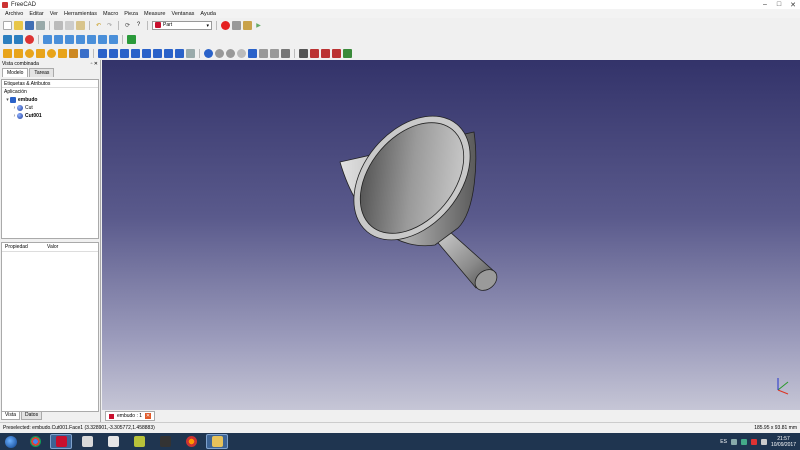 The image size is (800, 450). Describe the element at coordinates (7, 39) in the screenshot. I see `fit-all-icon` at that location.